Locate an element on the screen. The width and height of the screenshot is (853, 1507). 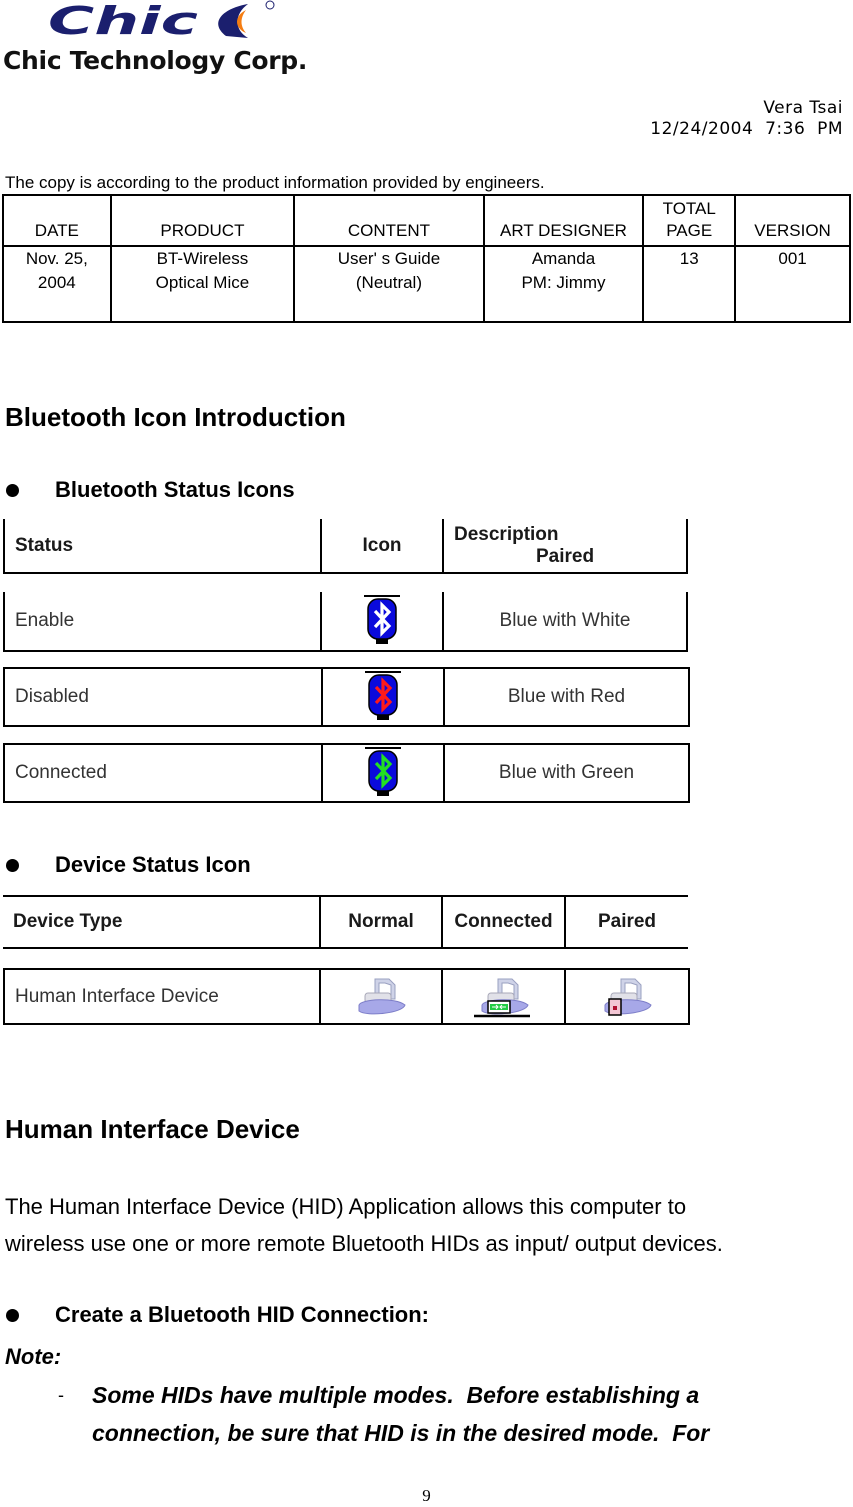
col-connected-header: Connected is located at coordinates (504, 922).